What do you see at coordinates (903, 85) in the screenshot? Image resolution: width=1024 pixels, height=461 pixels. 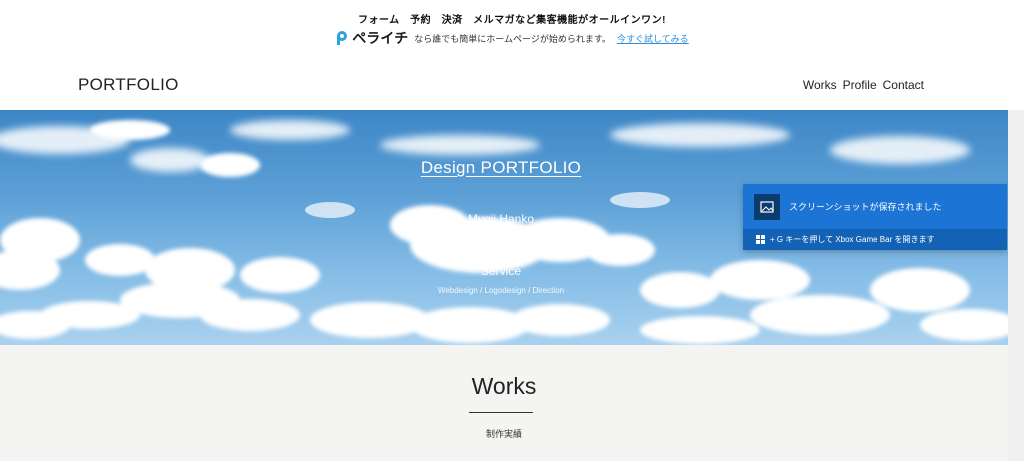 I see `nav-item-contact: Contact` at bounding box center [903, 85].